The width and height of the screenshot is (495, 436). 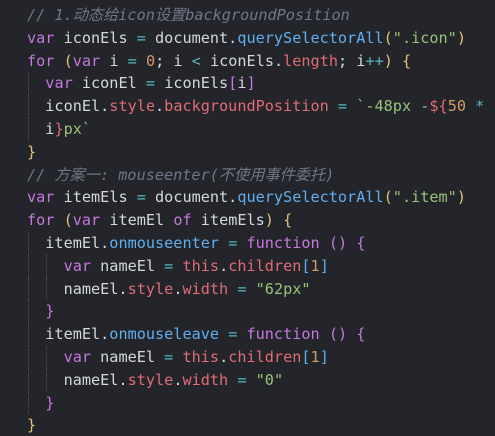 What do you see at coordinates (461, 197) in the screenshot?
I see `code-token: )` at bounding box center [461, 197].